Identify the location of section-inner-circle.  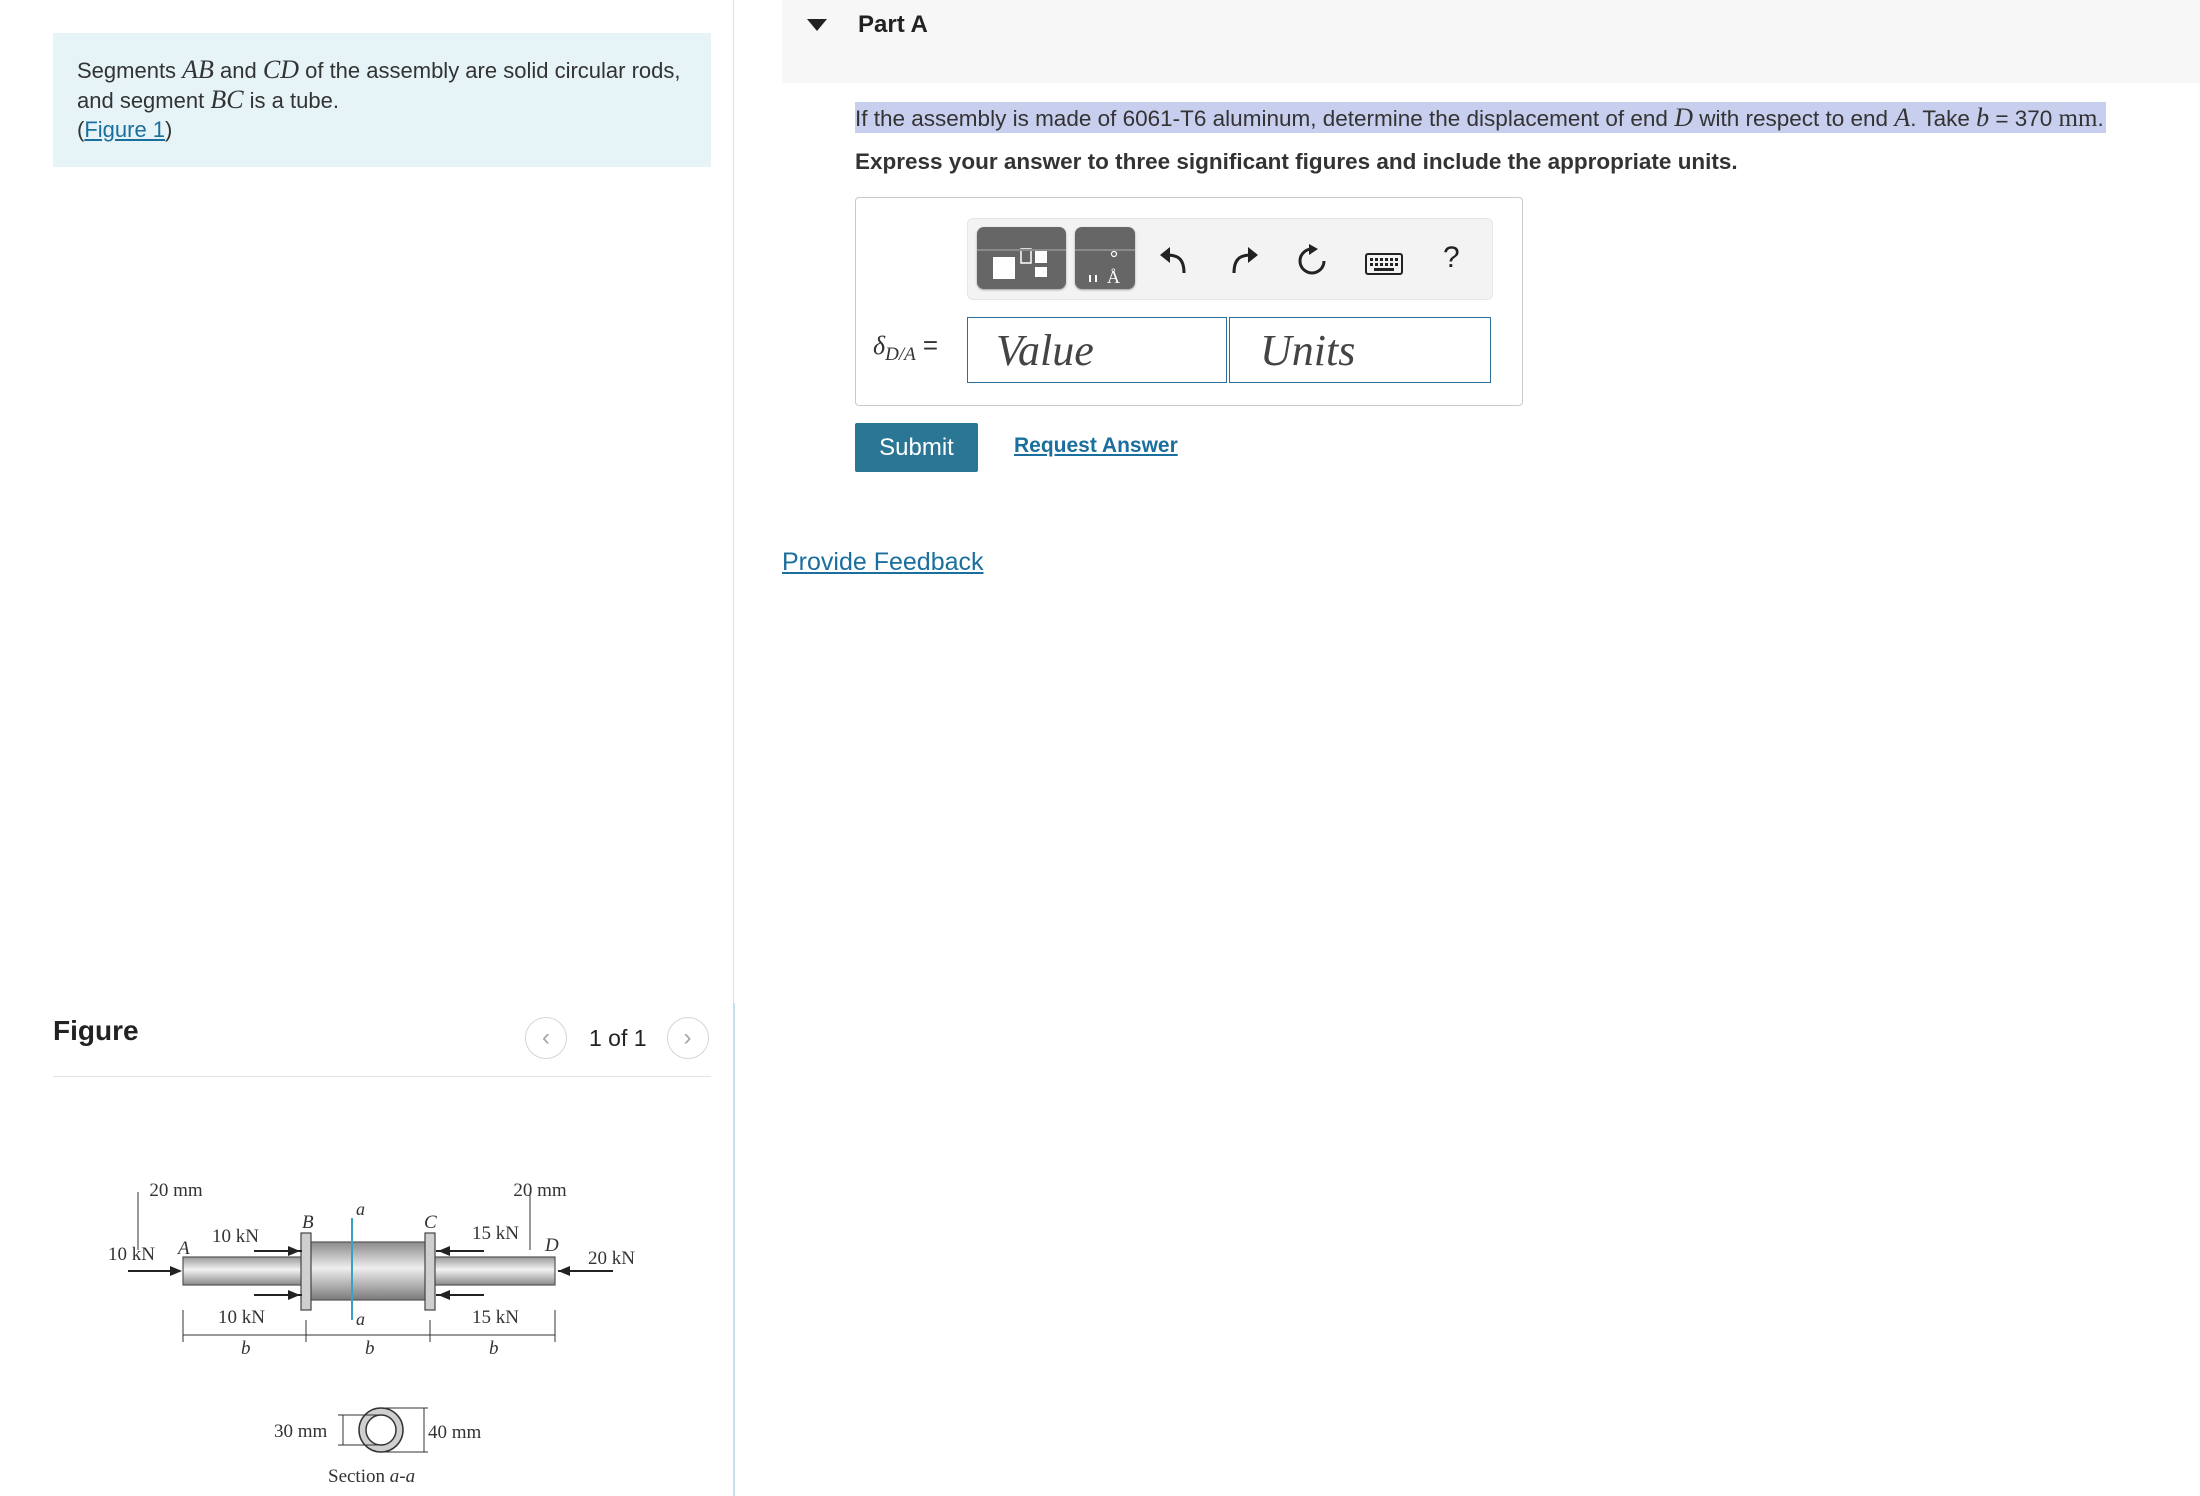
(381, 1430).